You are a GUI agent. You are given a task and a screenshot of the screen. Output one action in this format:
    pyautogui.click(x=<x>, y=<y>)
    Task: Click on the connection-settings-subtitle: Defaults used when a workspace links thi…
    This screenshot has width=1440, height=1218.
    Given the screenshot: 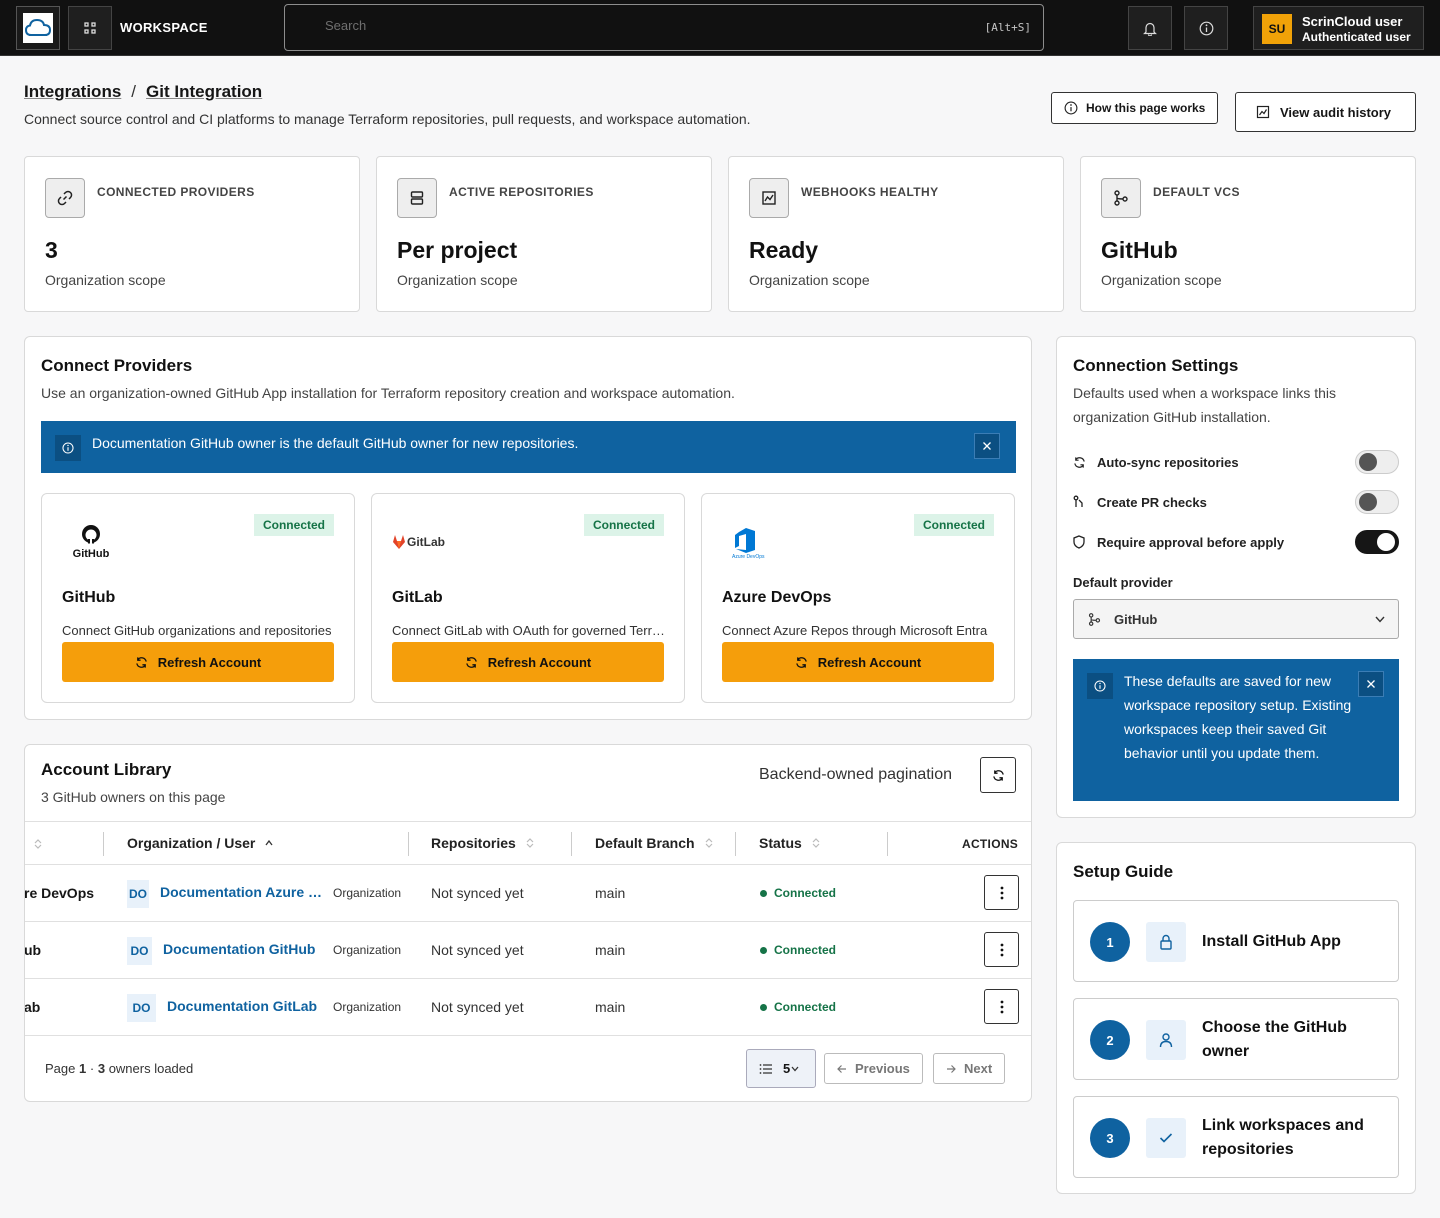 What is the action you would take?
    pyautogui.click(x=1205, y=405)
    